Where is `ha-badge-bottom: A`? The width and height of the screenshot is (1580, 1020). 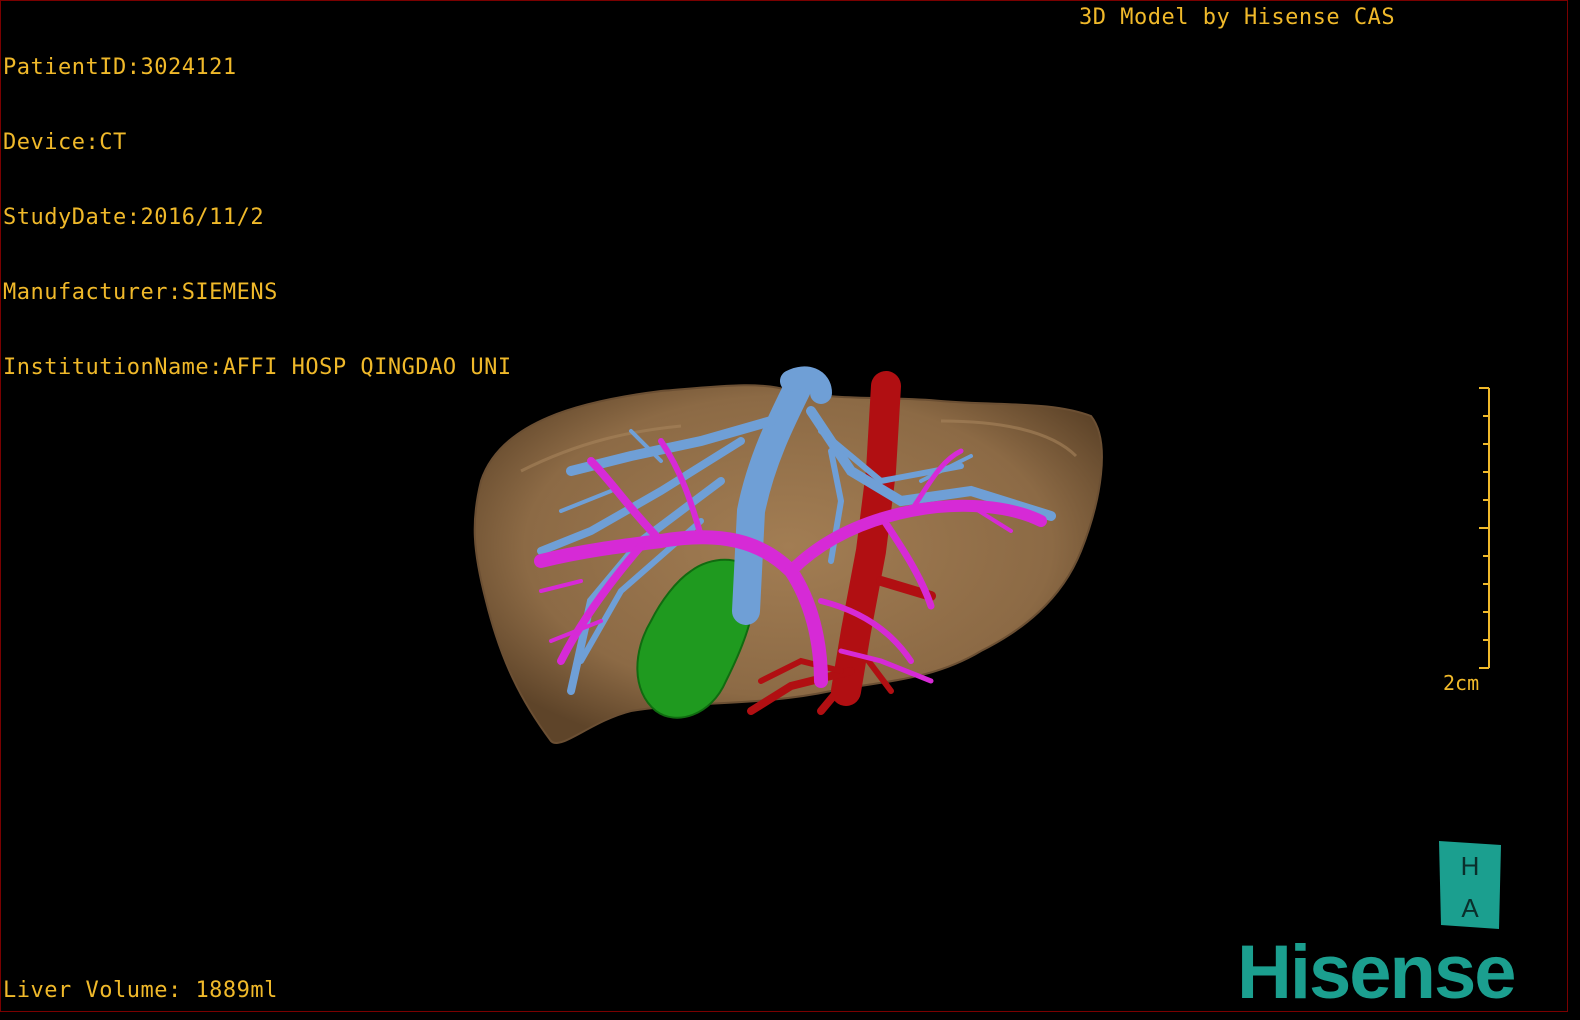 ha-badge-bottom: A is located at coordinates (1470, 908).